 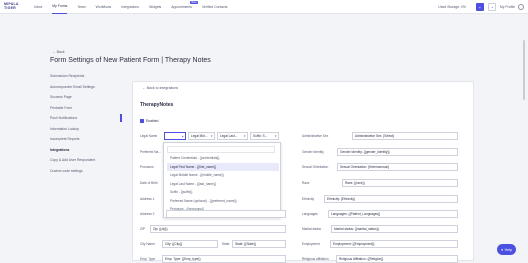 What do you see at coordinates (190, 244) in the screenshot?
I see `city-select: City: {{City}}` at bounding box center [190, 244].